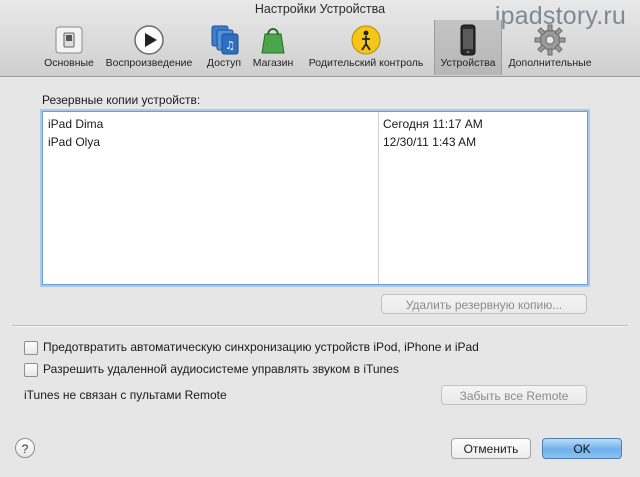  What do you see at coordinates (149, 63) in the screenshot?
I see `tab-playback-label: Воспроизведение` at bounding box center [149, 63].